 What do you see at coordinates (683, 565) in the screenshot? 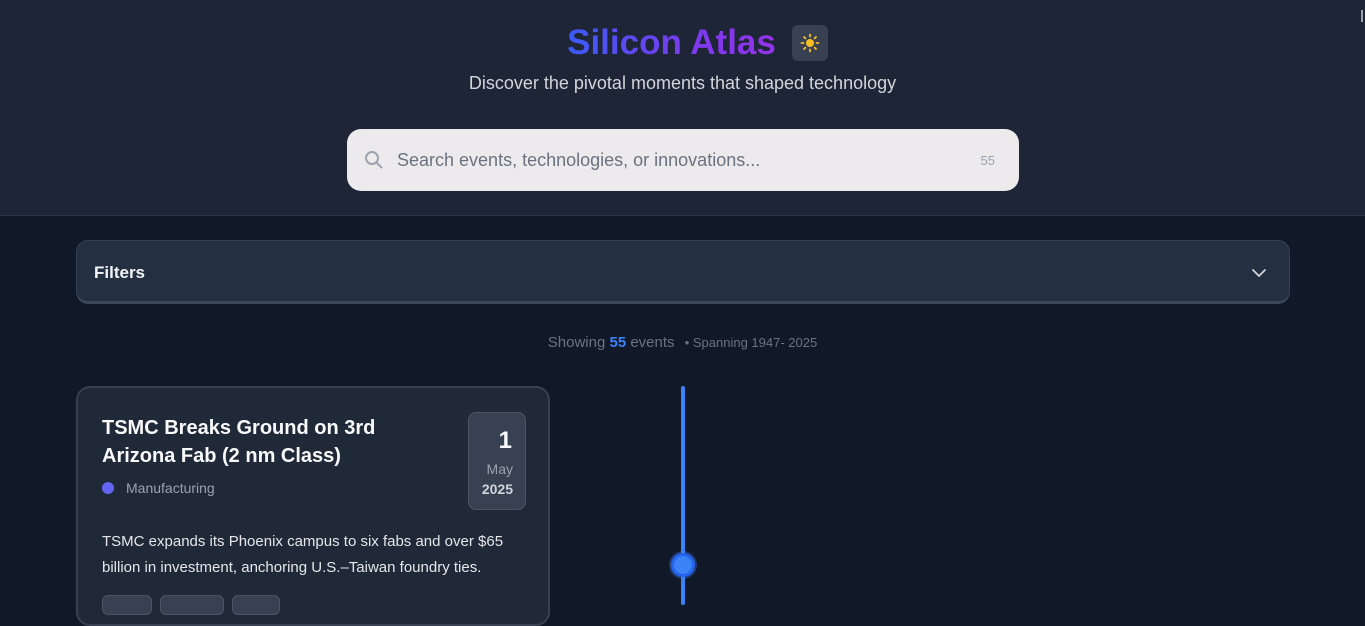
I see `timeline-marker` at bounding box center [683, 565].